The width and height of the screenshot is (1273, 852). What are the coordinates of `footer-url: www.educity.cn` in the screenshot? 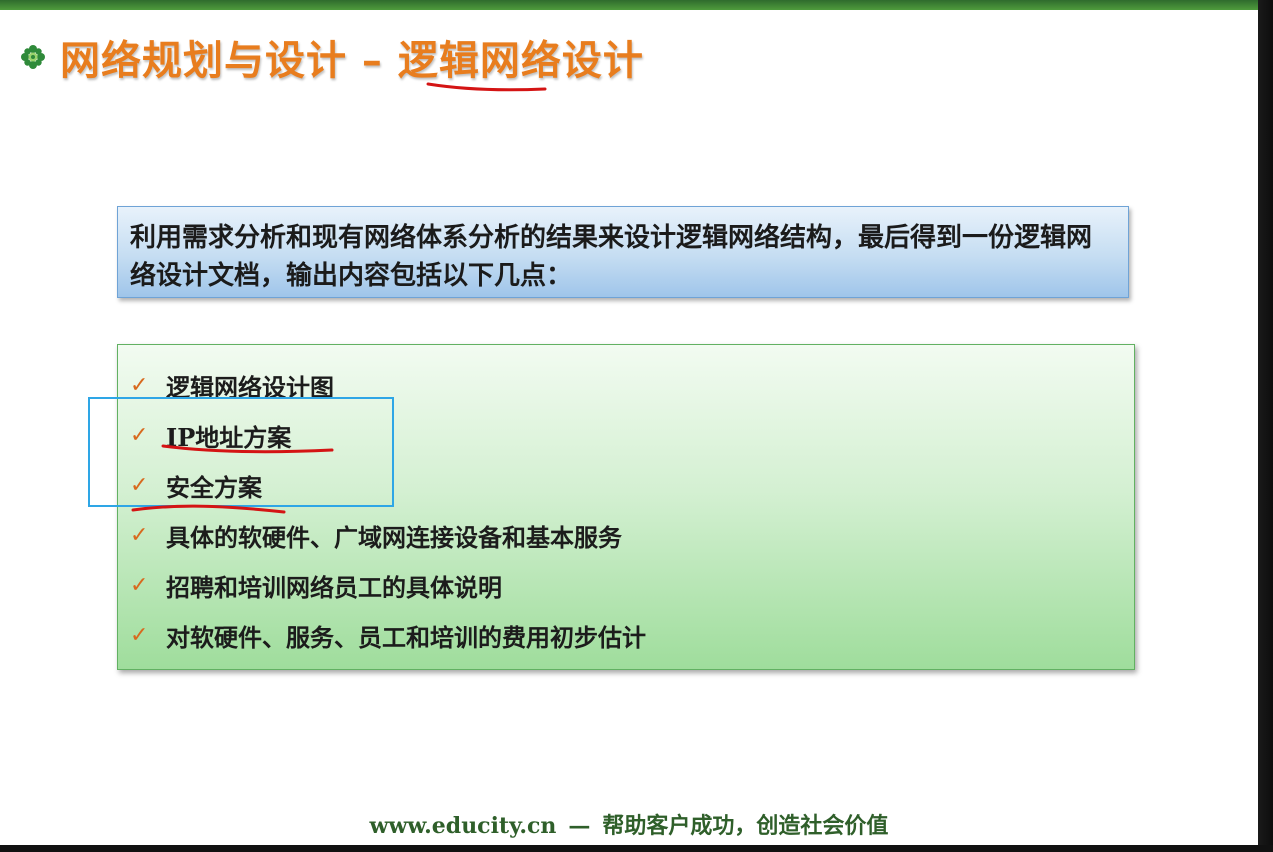 It's located at (463, 826).